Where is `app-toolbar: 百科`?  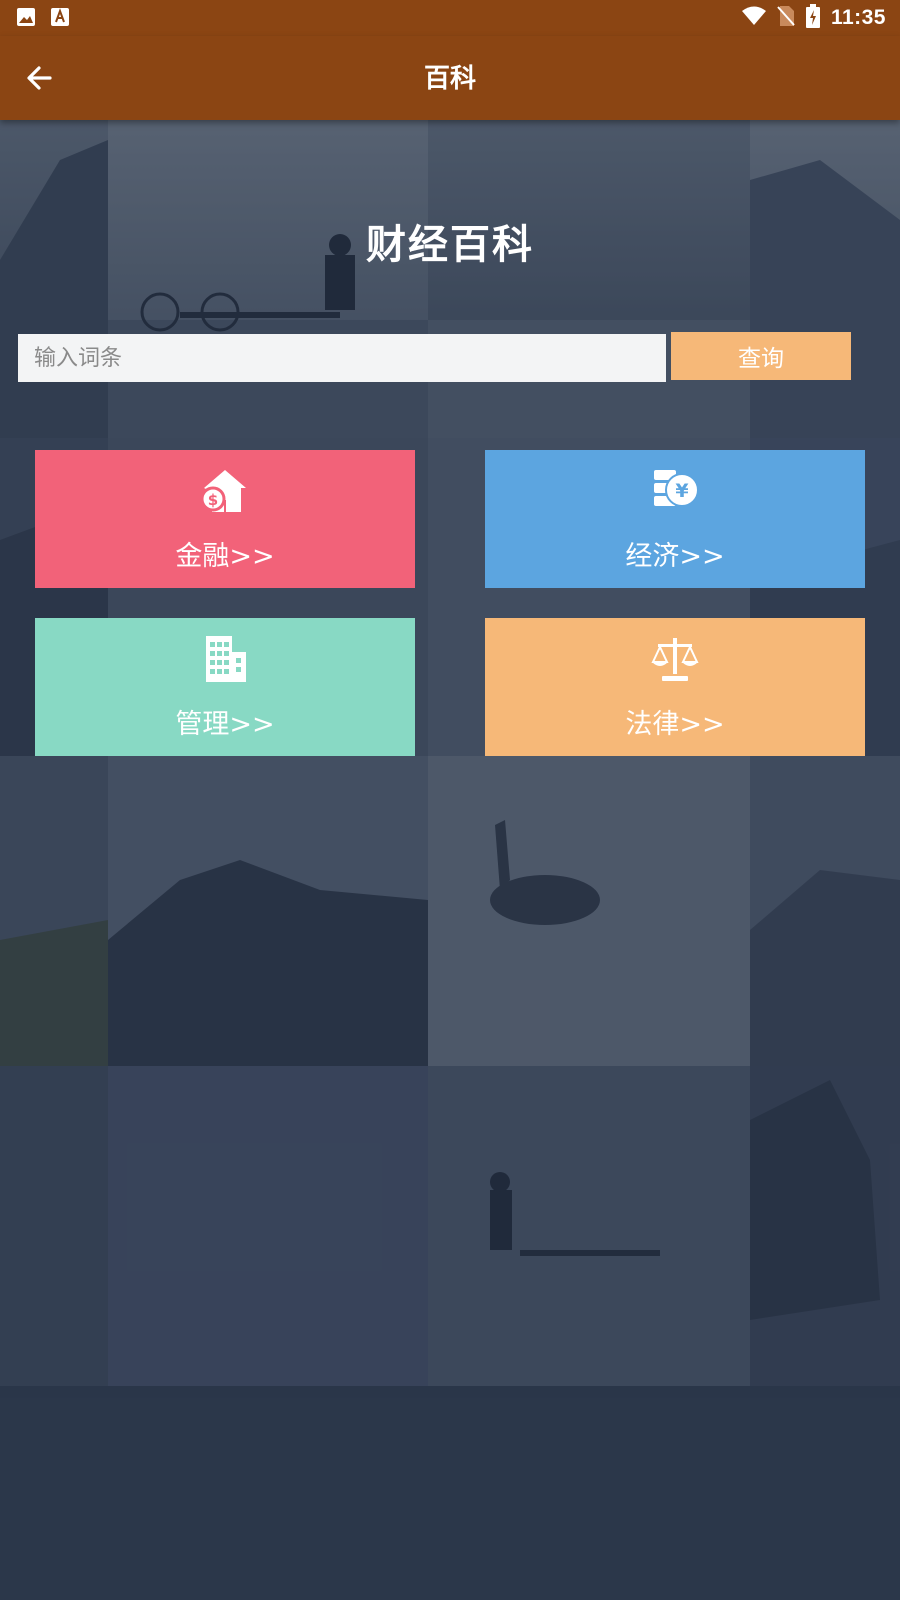
app-toolbar: 百科 is located at coordinates (450, 78).